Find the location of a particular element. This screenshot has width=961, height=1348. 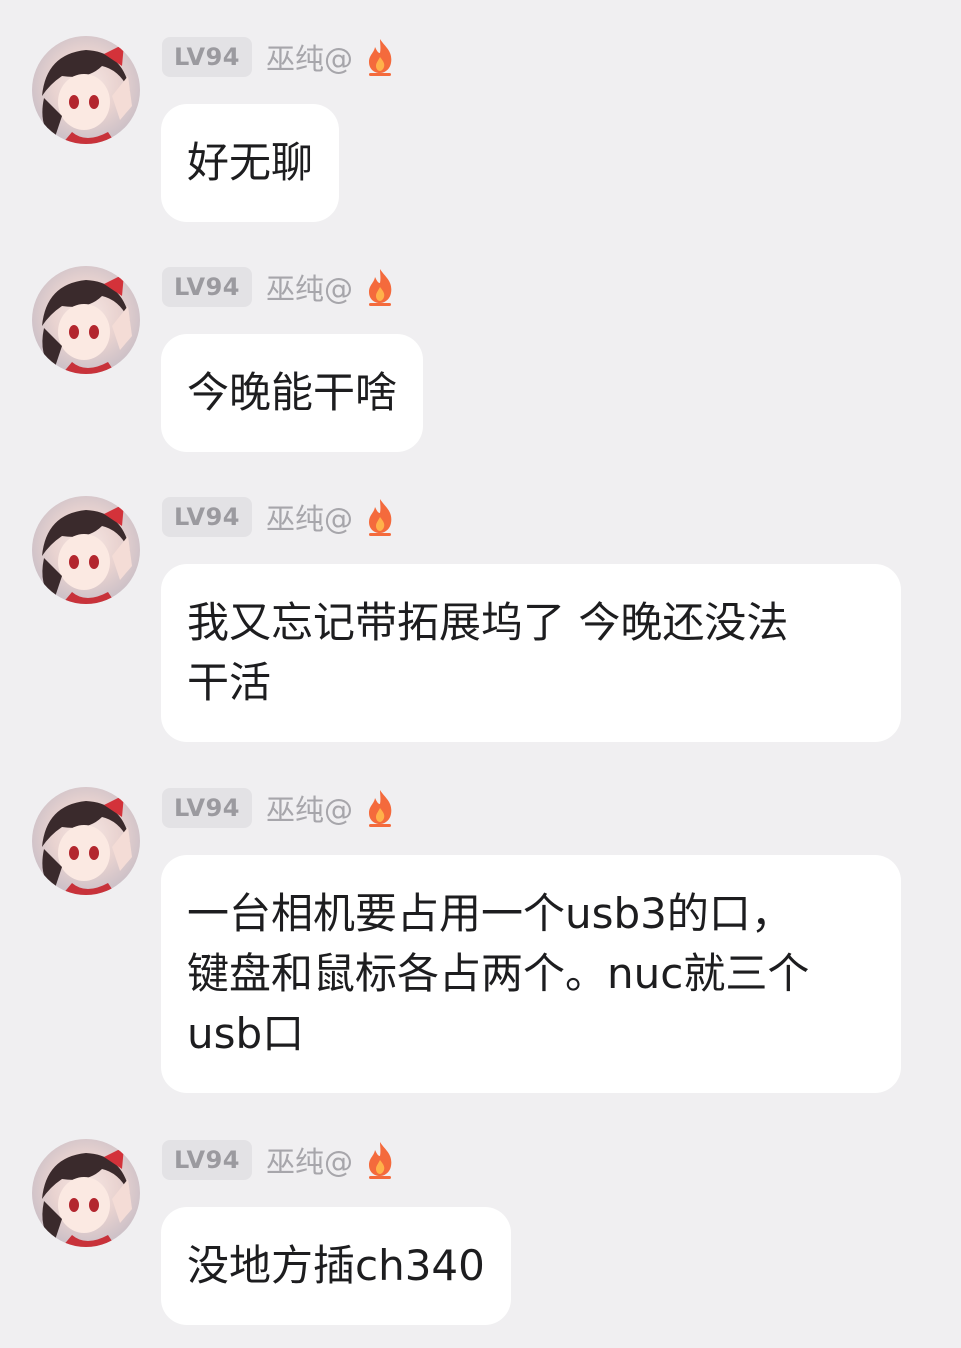

message-bubble: 一台相机要占用一个usb3的口， 键盘和鼠标各占两个。nuc就三个 usb口 is located at coordinates (531, 974).